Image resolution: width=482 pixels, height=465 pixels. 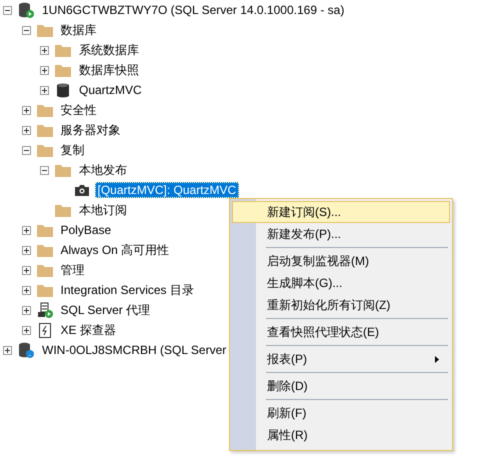 What do you see at coordinates (341, 435) in the screenshot?
I see `menu-item: 属性(R)` at bounding box center [341, 435].